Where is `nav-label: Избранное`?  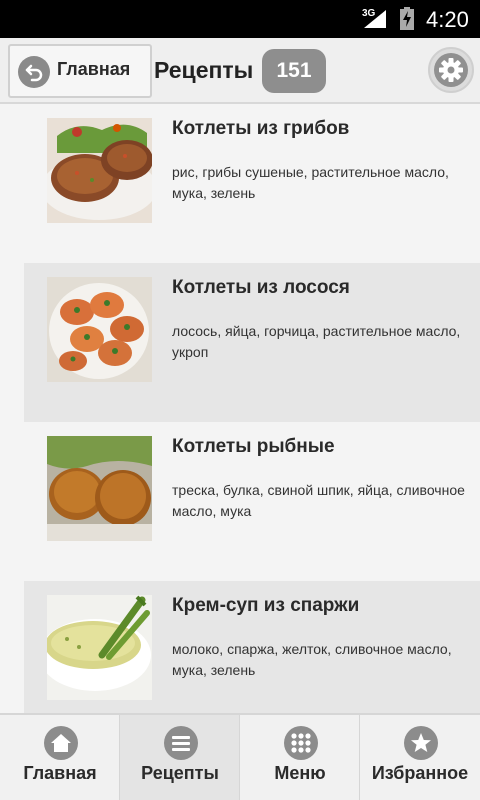
nav-label: Избранное is located at coordinates (420, 773).